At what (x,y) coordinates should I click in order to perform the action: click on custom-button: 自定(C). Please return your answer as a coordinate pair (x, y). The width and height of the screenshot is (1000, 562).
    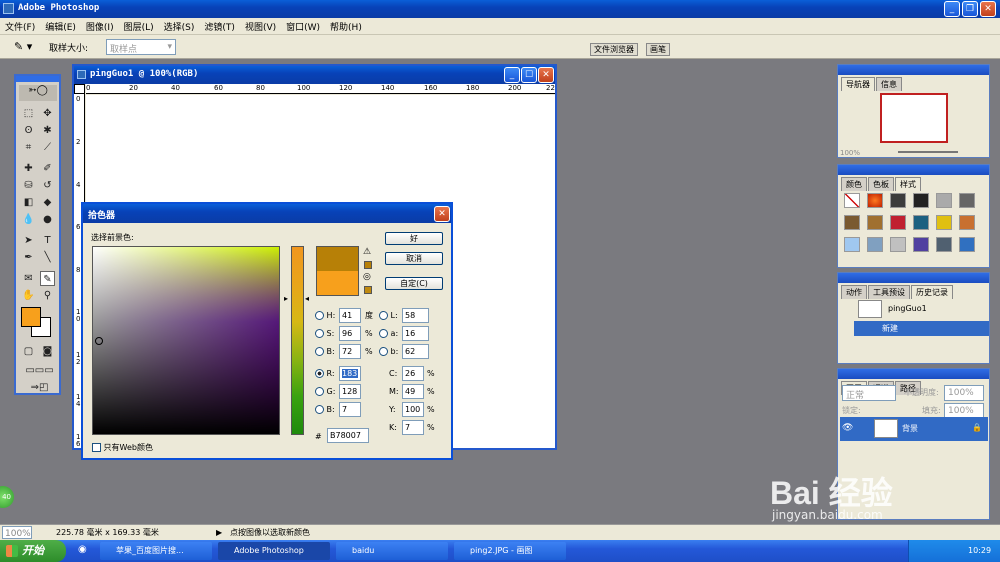
    Looking at the image, I should click on (414, 283).